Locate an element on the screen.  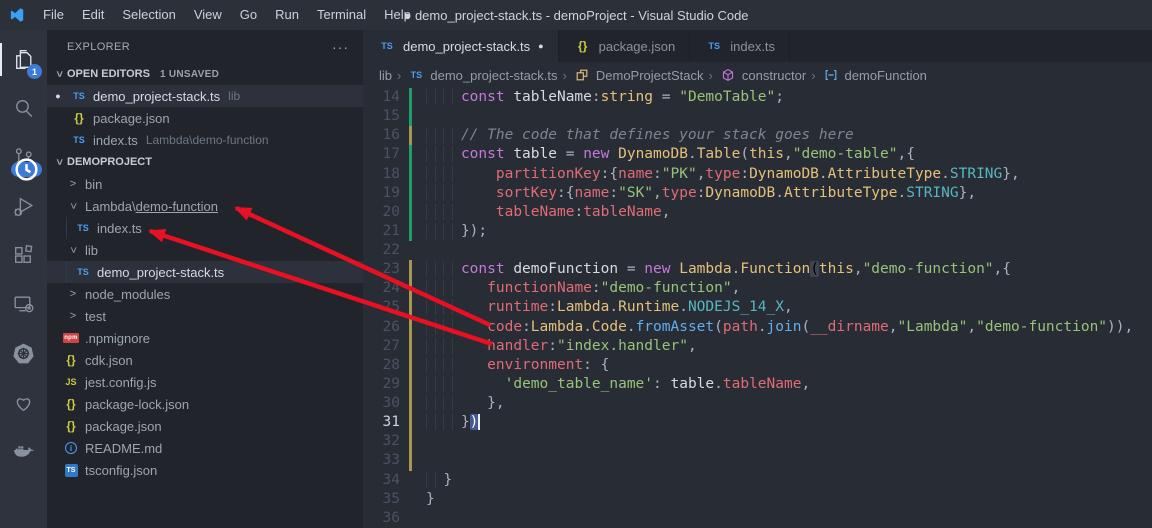
activity-heart is located at coordinates (23, 402).